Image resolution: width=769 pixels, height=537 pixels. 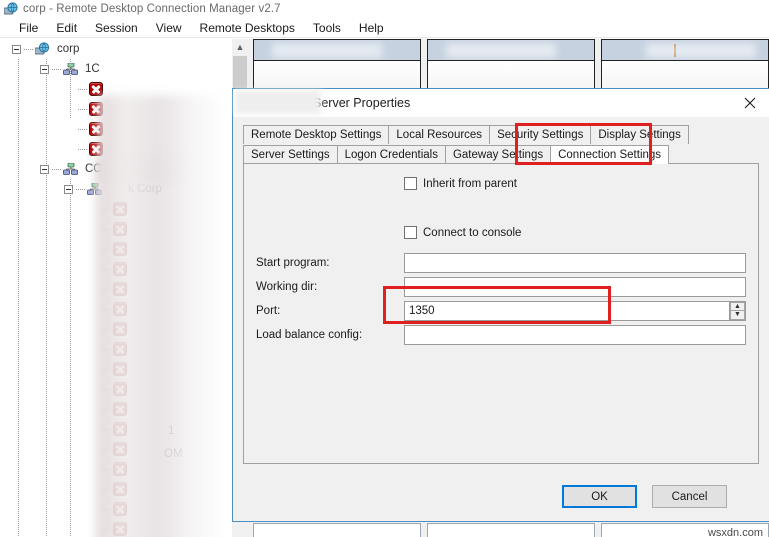 What do you see at coordinates (173, 454) in the screenshot?
I see `tree-redacted-label-2: OM` at bounding box center [173, 454].